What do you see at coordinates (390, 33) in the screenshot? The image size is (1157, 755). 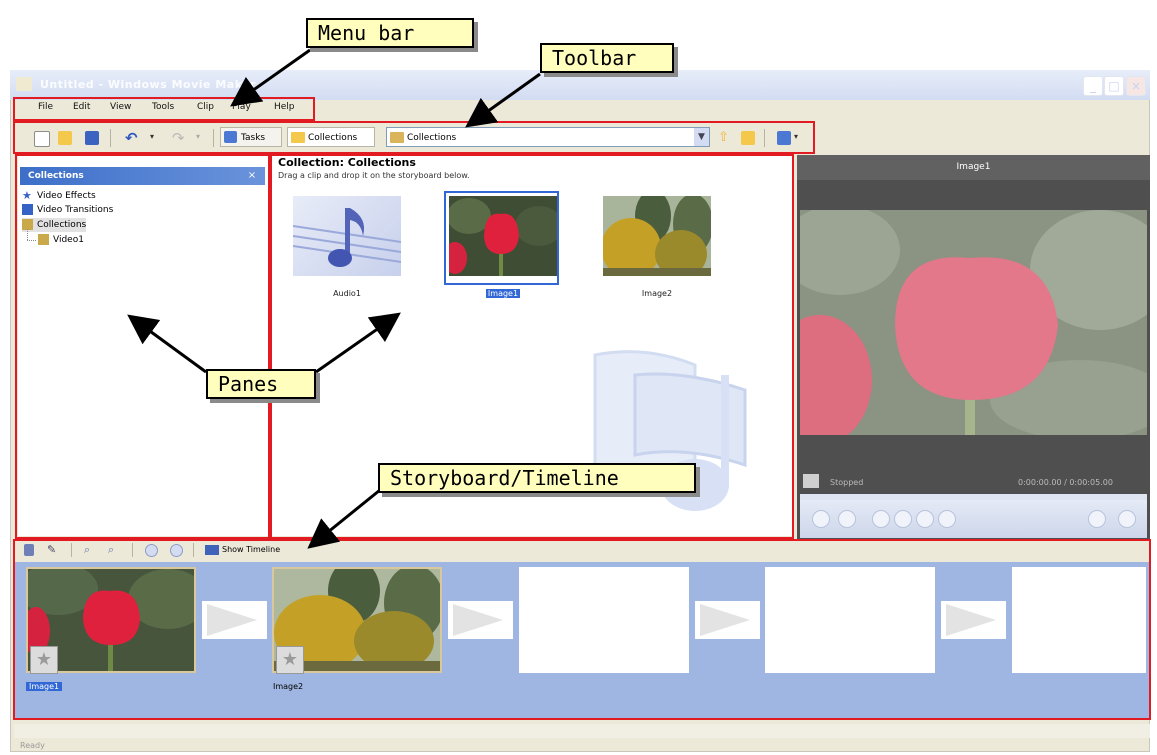 I see `menu-bar-callout: Menu bar` at bounding box center [390, 33].